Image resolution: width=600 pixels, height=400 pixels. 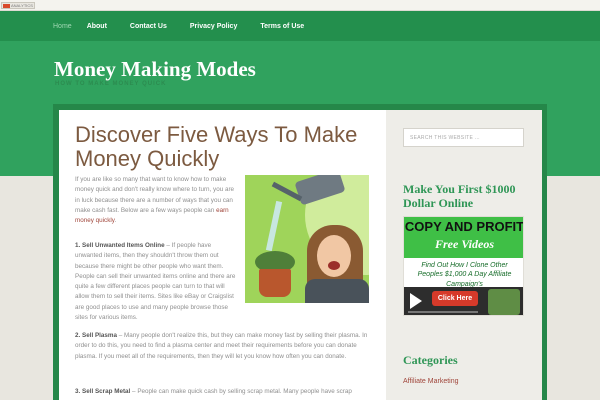 What do you see at coordinates (455, 298) in the screenshot?
I see `ad-click-here-button: Click Here` at bounding box center [455, 298].